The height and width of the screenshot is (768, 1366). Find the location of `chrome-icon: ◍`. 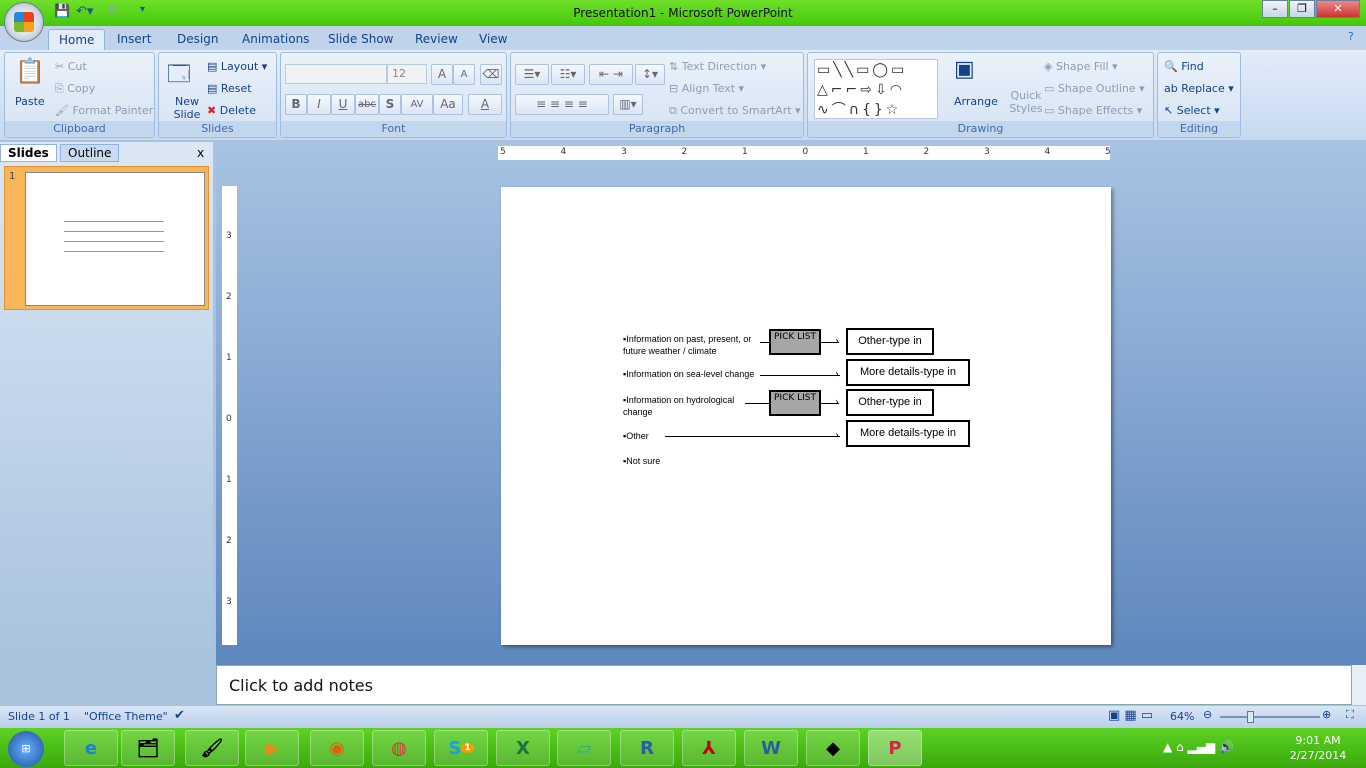

chrome-icon: ◍ is located at coordinates (399, 748).